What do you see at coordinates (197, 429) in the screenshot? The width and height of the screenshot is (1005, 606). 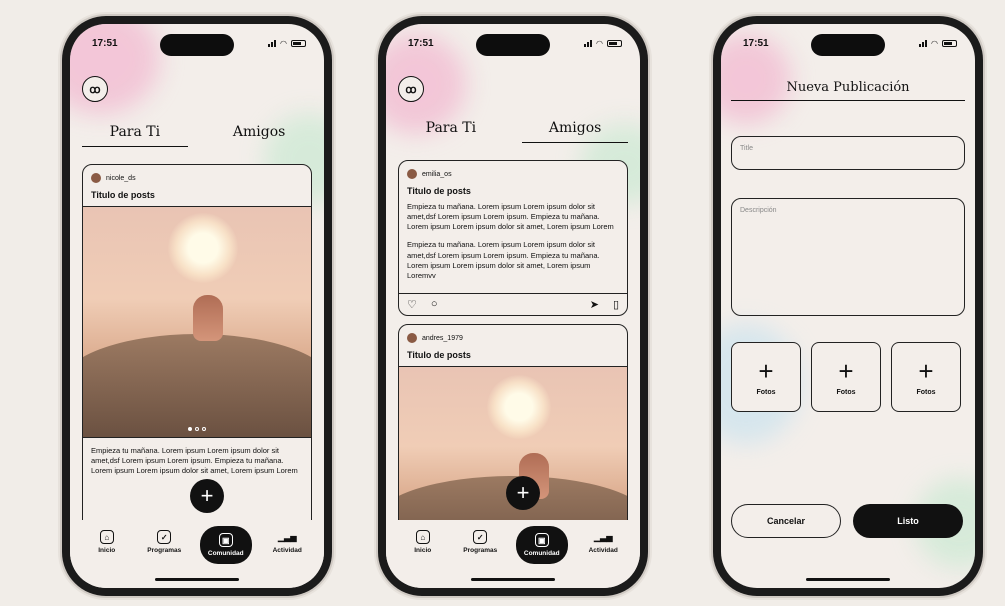 I see `carousel-dots` at bounding box center [197, 429].